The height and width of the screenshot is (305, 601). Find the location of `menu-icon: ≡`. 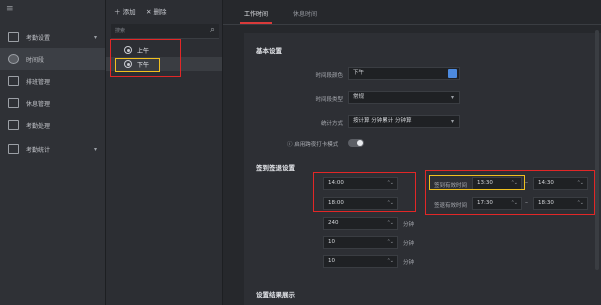

menu-icon: ≡ is located at coordinates (10, 9).